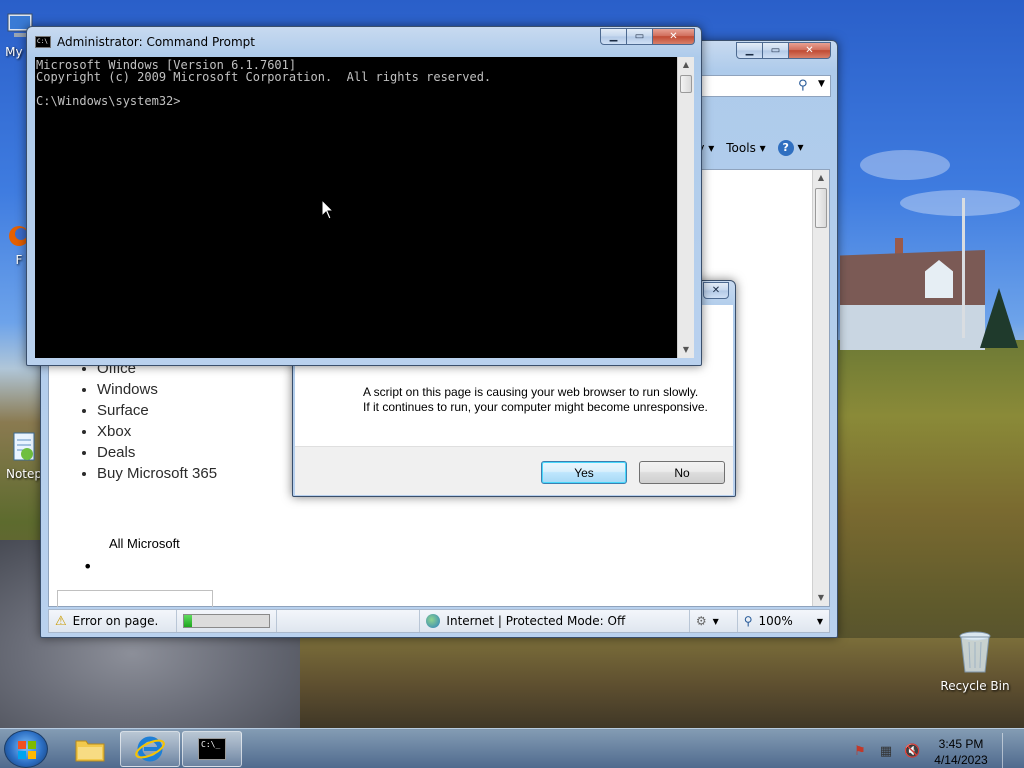 This screenshot has width=1024, height=768. What do you see at coordinates (975, 686) in the screenshot?
I see `desktop-icon-label: Recycle Bin` at bounding box center [975, 686].